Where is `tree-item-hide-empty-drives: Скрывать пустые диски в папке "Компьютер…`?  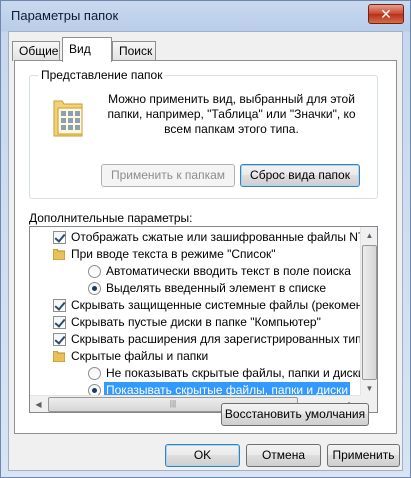 tree-item-hide-empty-drives: Скрывать пустые диски в папке "Компьютер… is located at coordinates (196, 322).